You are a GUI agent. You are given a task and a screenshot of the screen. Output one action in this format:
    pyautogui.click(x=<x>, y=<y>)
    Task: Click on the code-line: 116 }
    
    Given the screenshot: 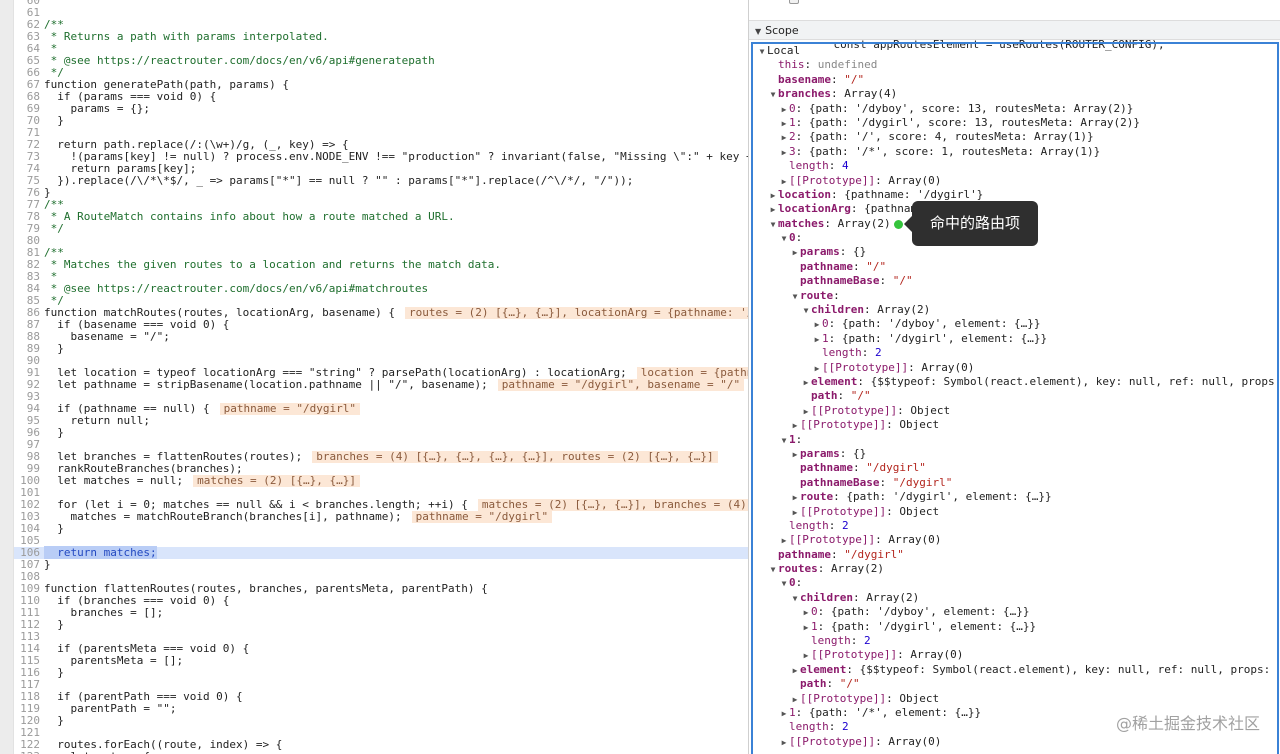 What is the action you would take?
    pyautogui.click(x=381, y=673)
    